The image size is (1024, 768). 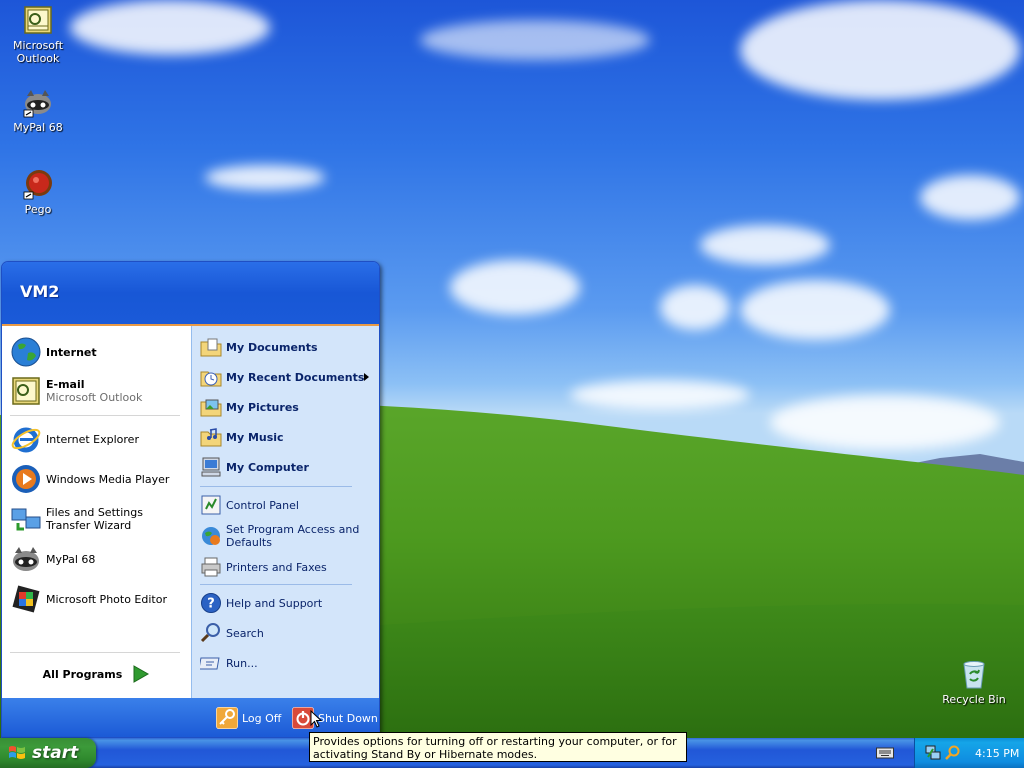 I want to click on my-music-icon, so click(x=211, y=437).